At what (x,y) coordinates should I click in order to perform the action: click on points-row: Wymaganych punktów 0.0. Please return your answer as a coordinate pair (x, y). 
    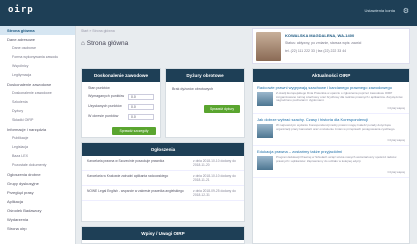
    Looking at the image, I should click on (121, 97).